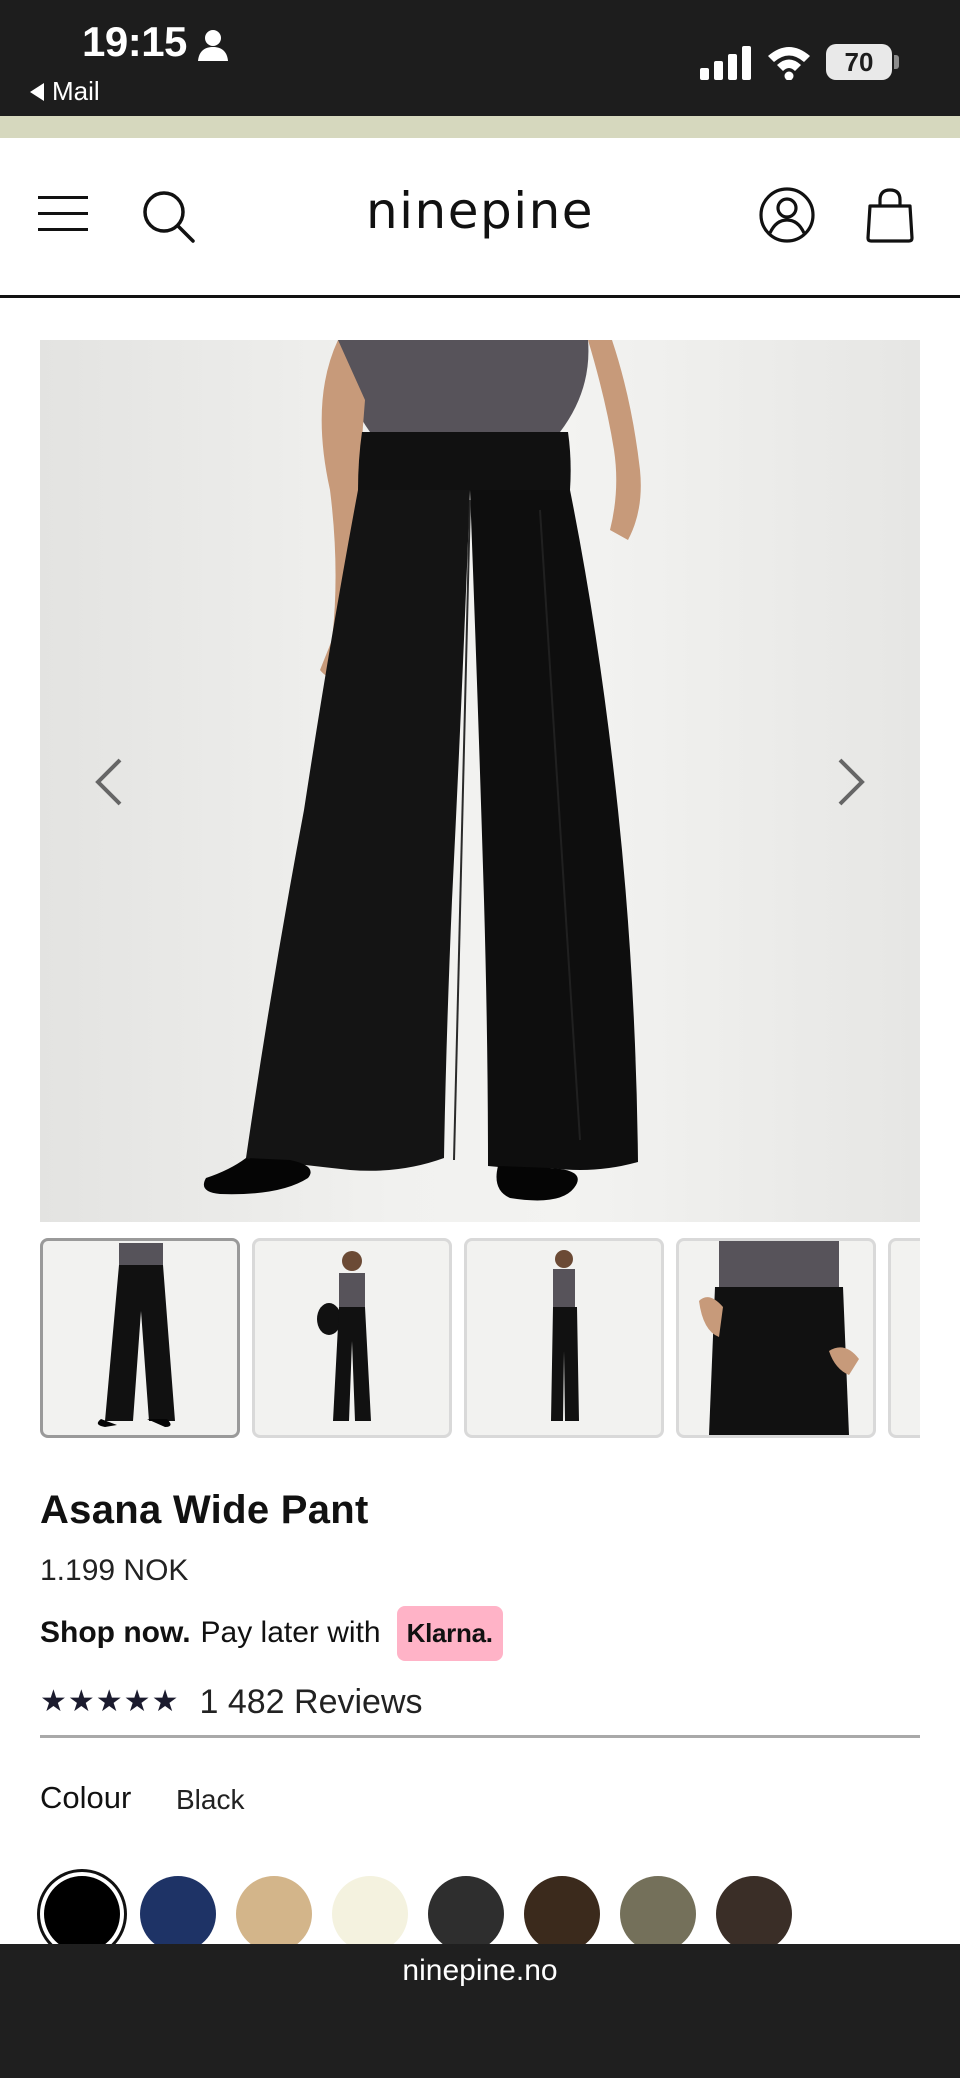 The width and height of the screenshot is (960, 2078). I want to click on battery-nub, so click(896, 62).